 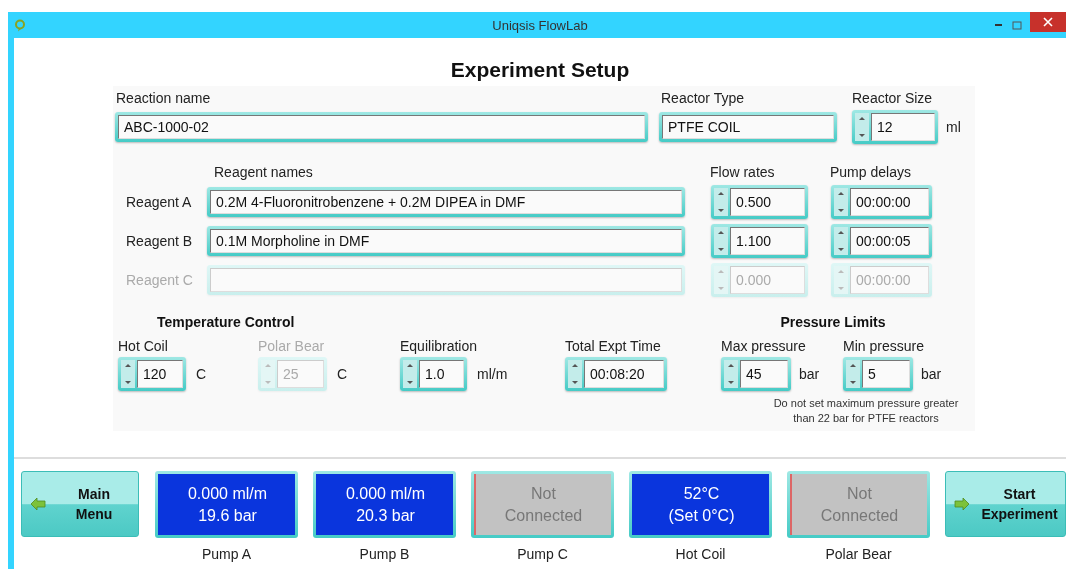 What do you see at coordinates (264, 172) in the screenshot?
I see `column-header: Reagent names` at bounding box center [264, 172].